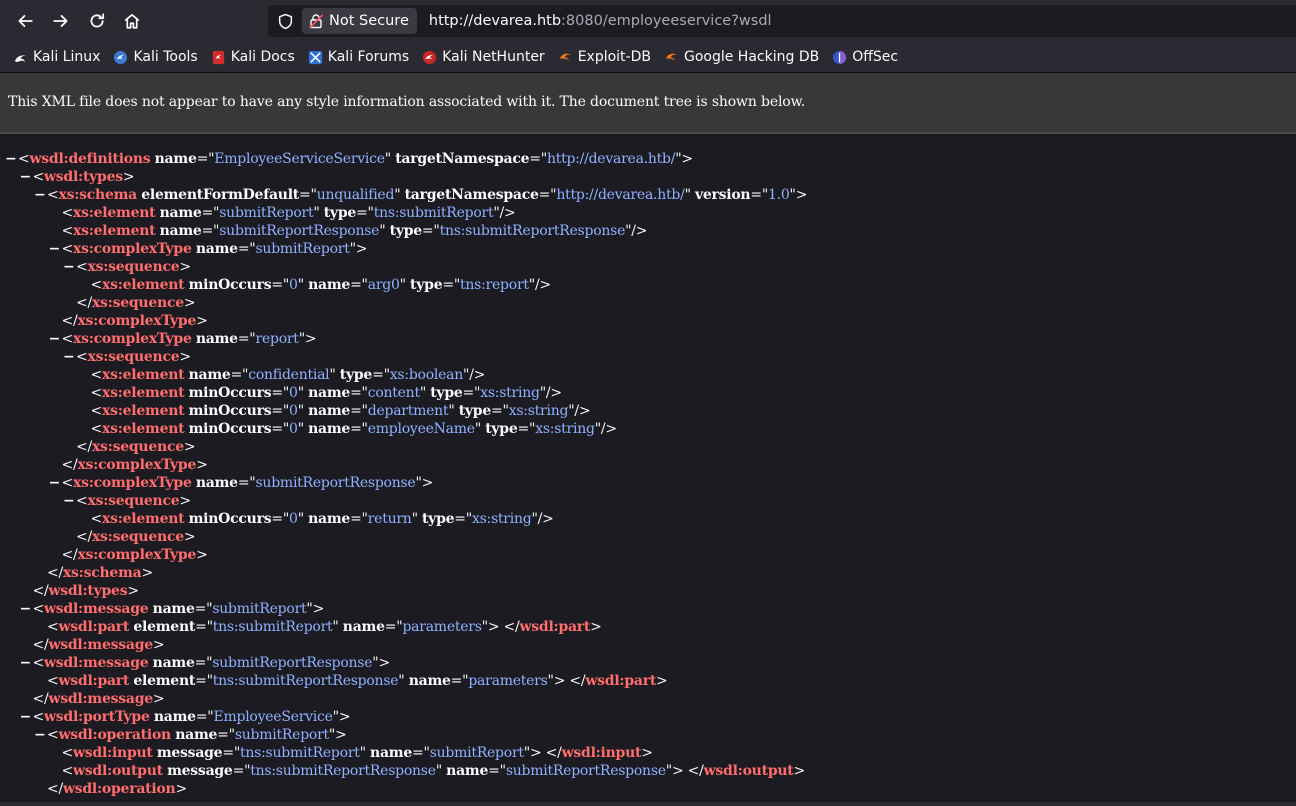 Image resolution: width=1296 pixels, height=806 pixels. Describe the element at coordinates (114, 735) in the screenshot. I see `xml-tag-name: wsdl:operation` at that location.